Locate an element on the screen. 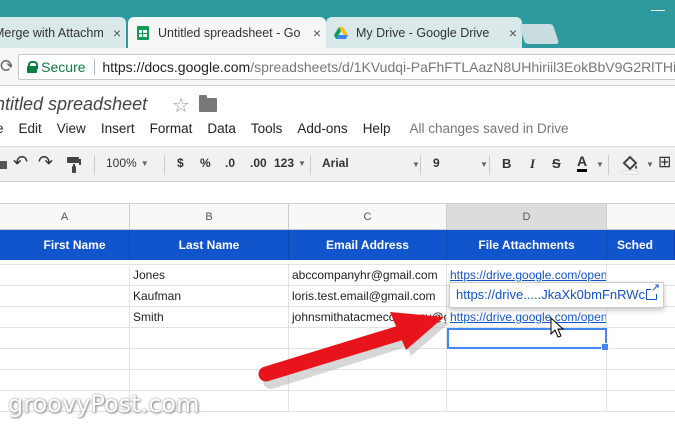 The image size is (675, 424). redo-icon: ↷ is located at coordinates (45, 162).